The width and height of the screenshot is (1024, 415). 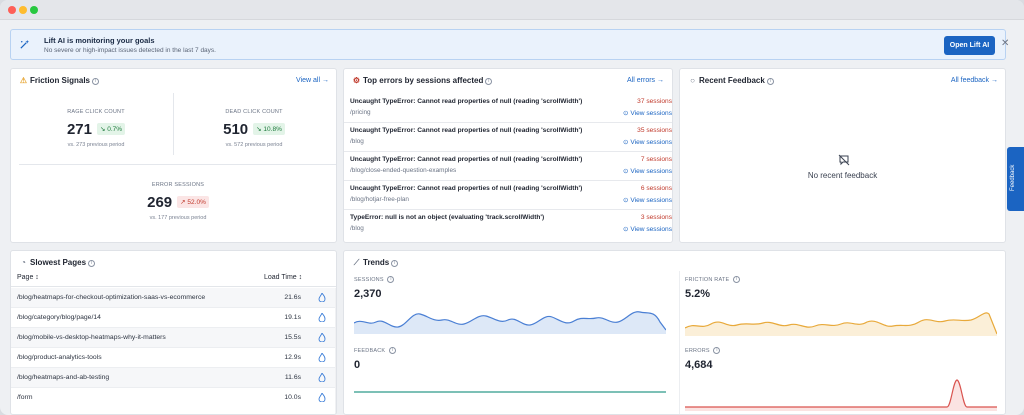 I want to click on errors-value: 4,684, so click(x=699, y=365).